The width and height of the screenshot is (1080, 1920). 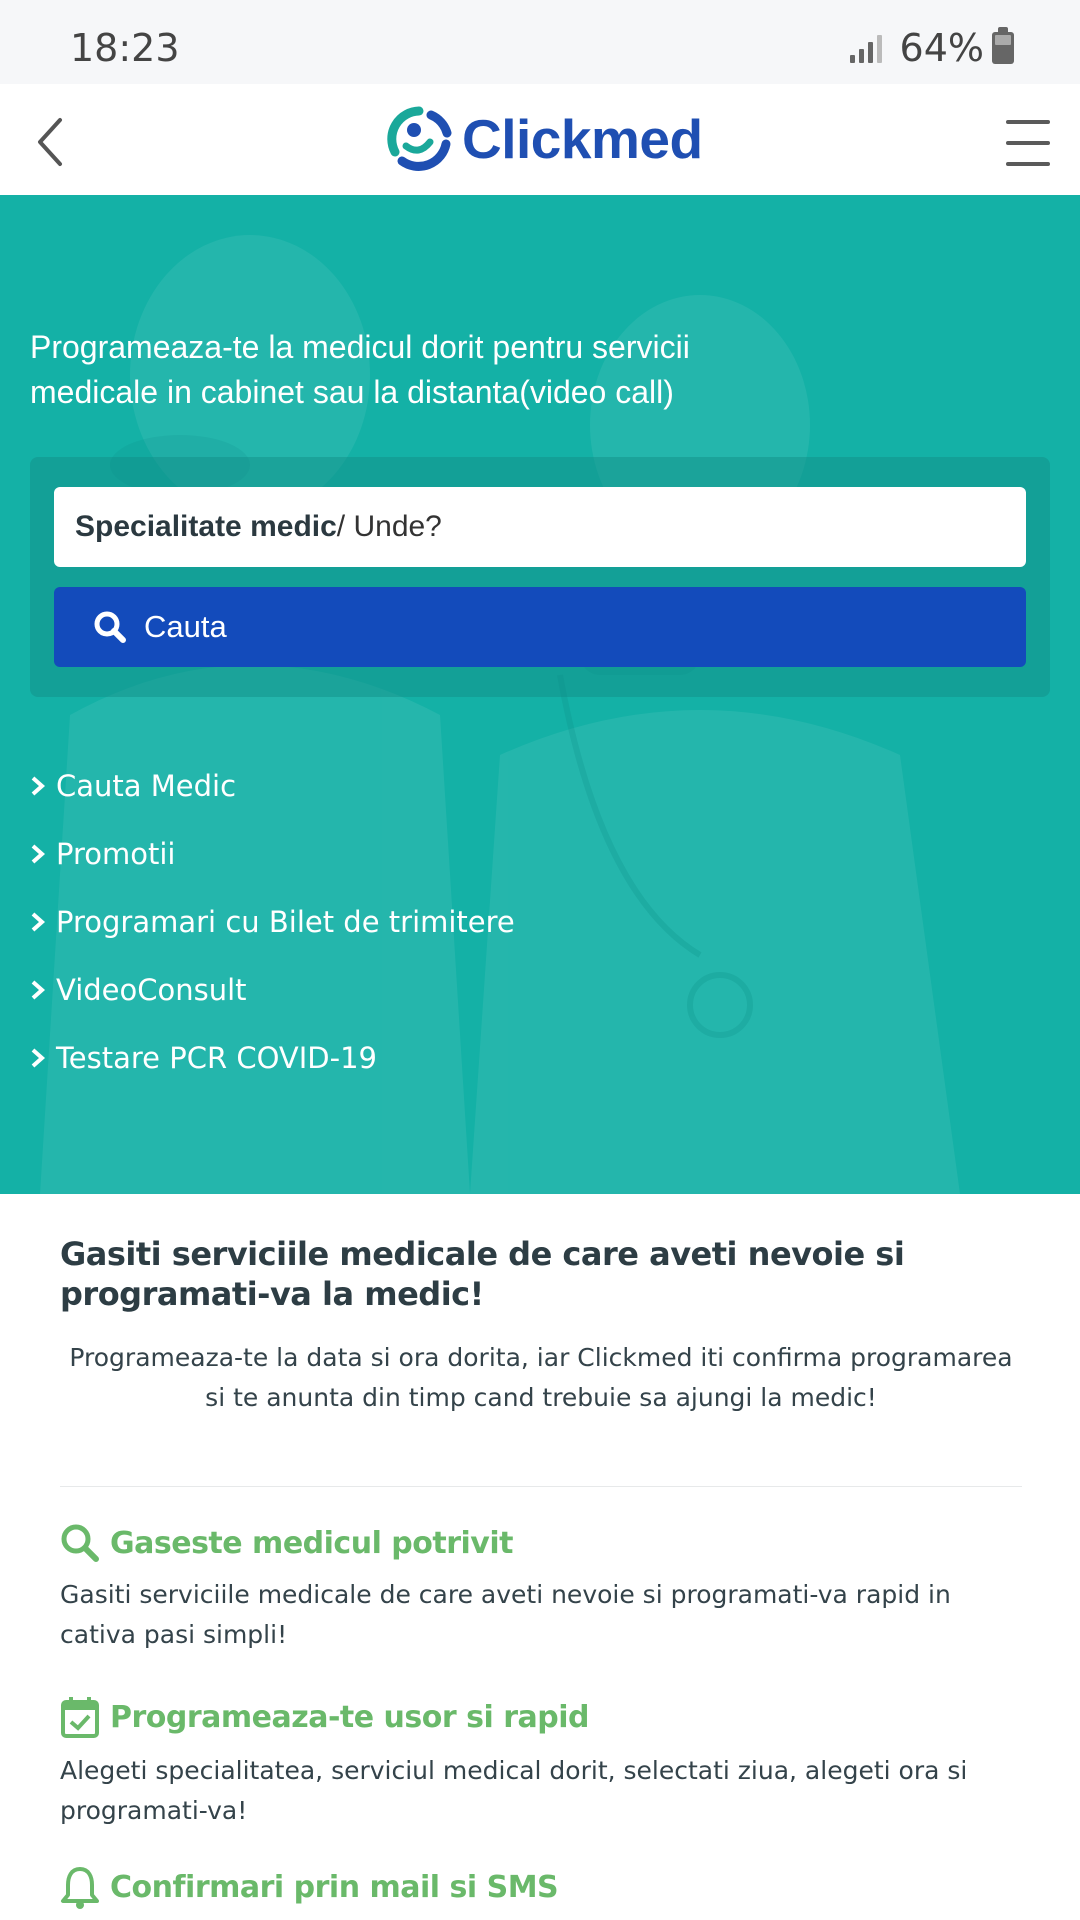 I want to click on feature-confirmations: Confirmari prin mail si SMS, so click(x=541, y=1887).